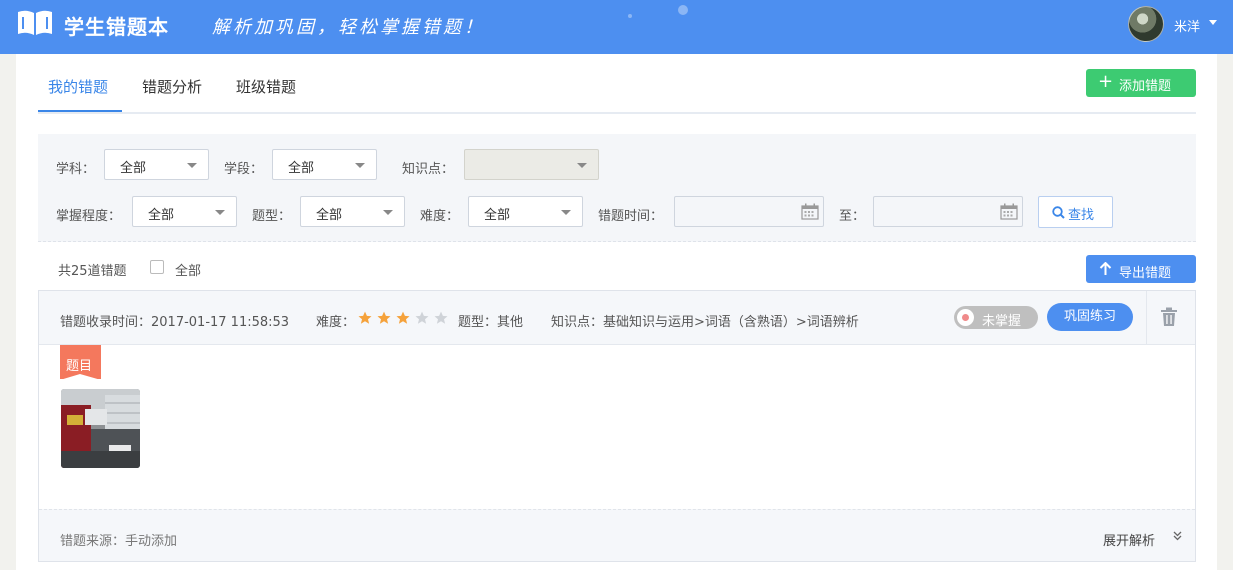 Image resolution: width=1233 pixels, height=570 pixels. What do you see at coordinates (79, 366) in the screenshot?
I see `question-tag-label: 题目` at bounding box center [79, 366].